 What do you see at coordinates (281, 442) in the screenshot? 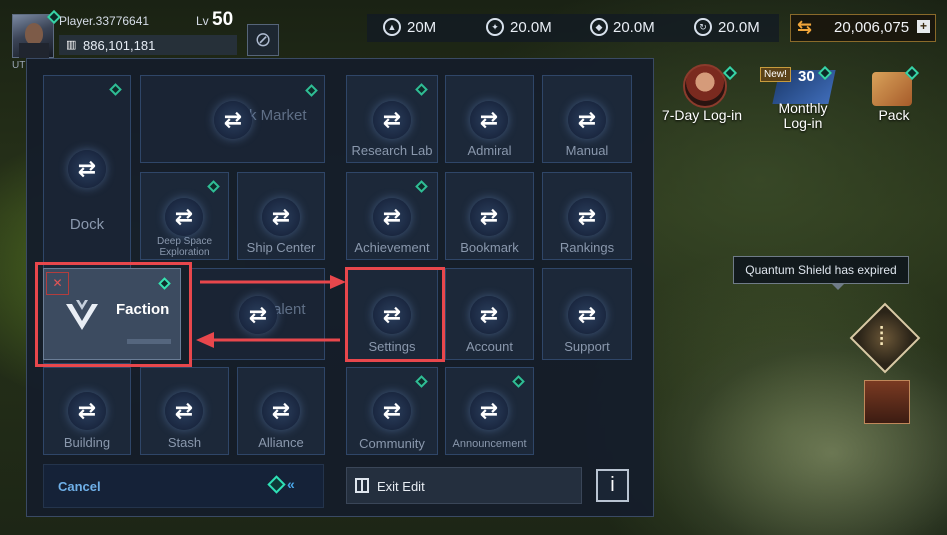
I see `tile-alliance-label: Alliance` at bounding box center [281, 442].